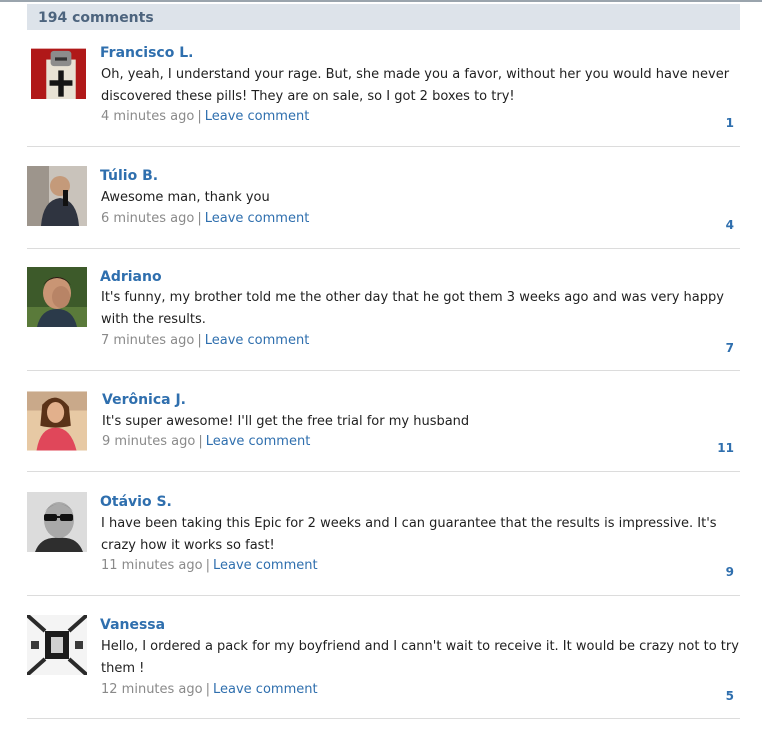 The width and height of the screenshot is (762, 737). Describe the element at coordinates (383, 17) in the screenshot. I see `comments-count-header: 194 comments` at that location.